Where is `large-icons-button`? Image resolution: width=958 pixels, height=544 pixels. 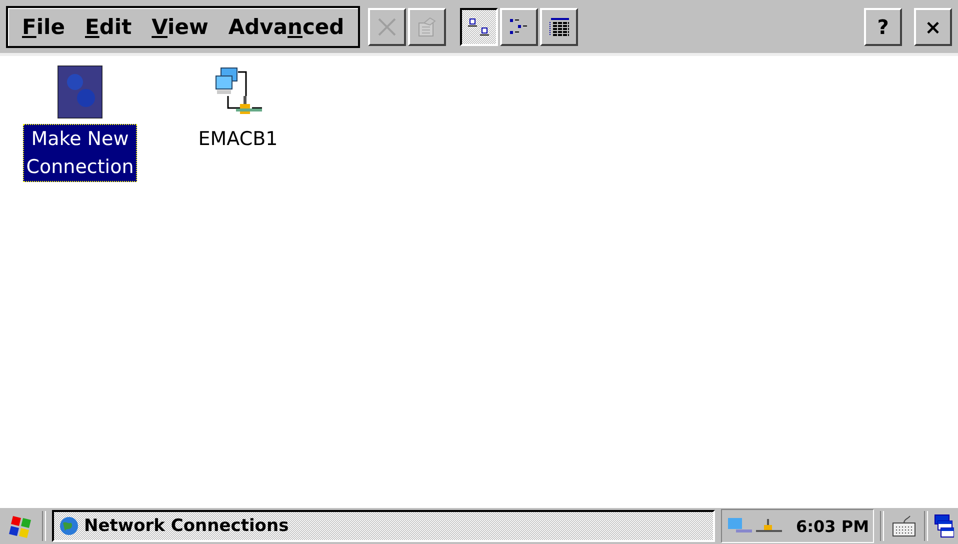
large-icons-button is located at coordinates (479, 27).